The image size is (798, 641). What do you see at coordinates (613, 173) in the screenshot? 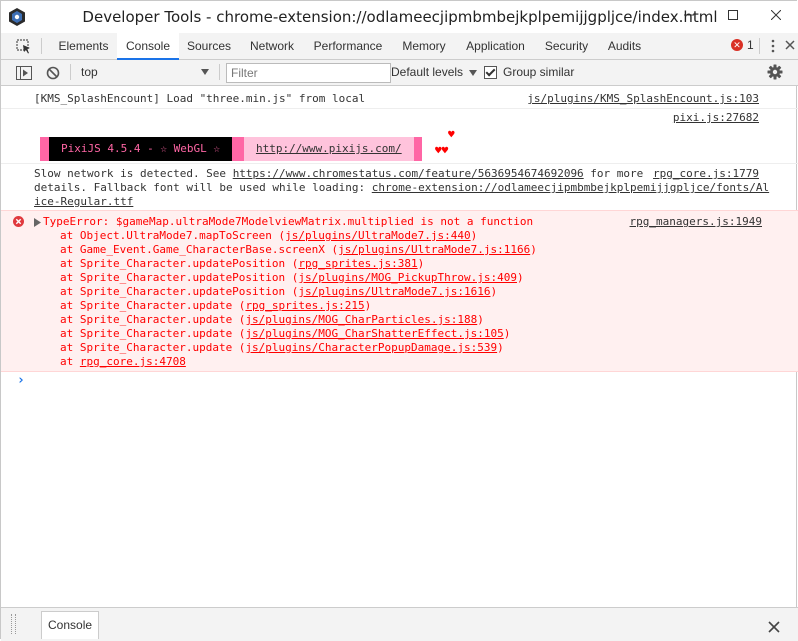
I see `message-suffix: for more` at bounding box center [613, 173].